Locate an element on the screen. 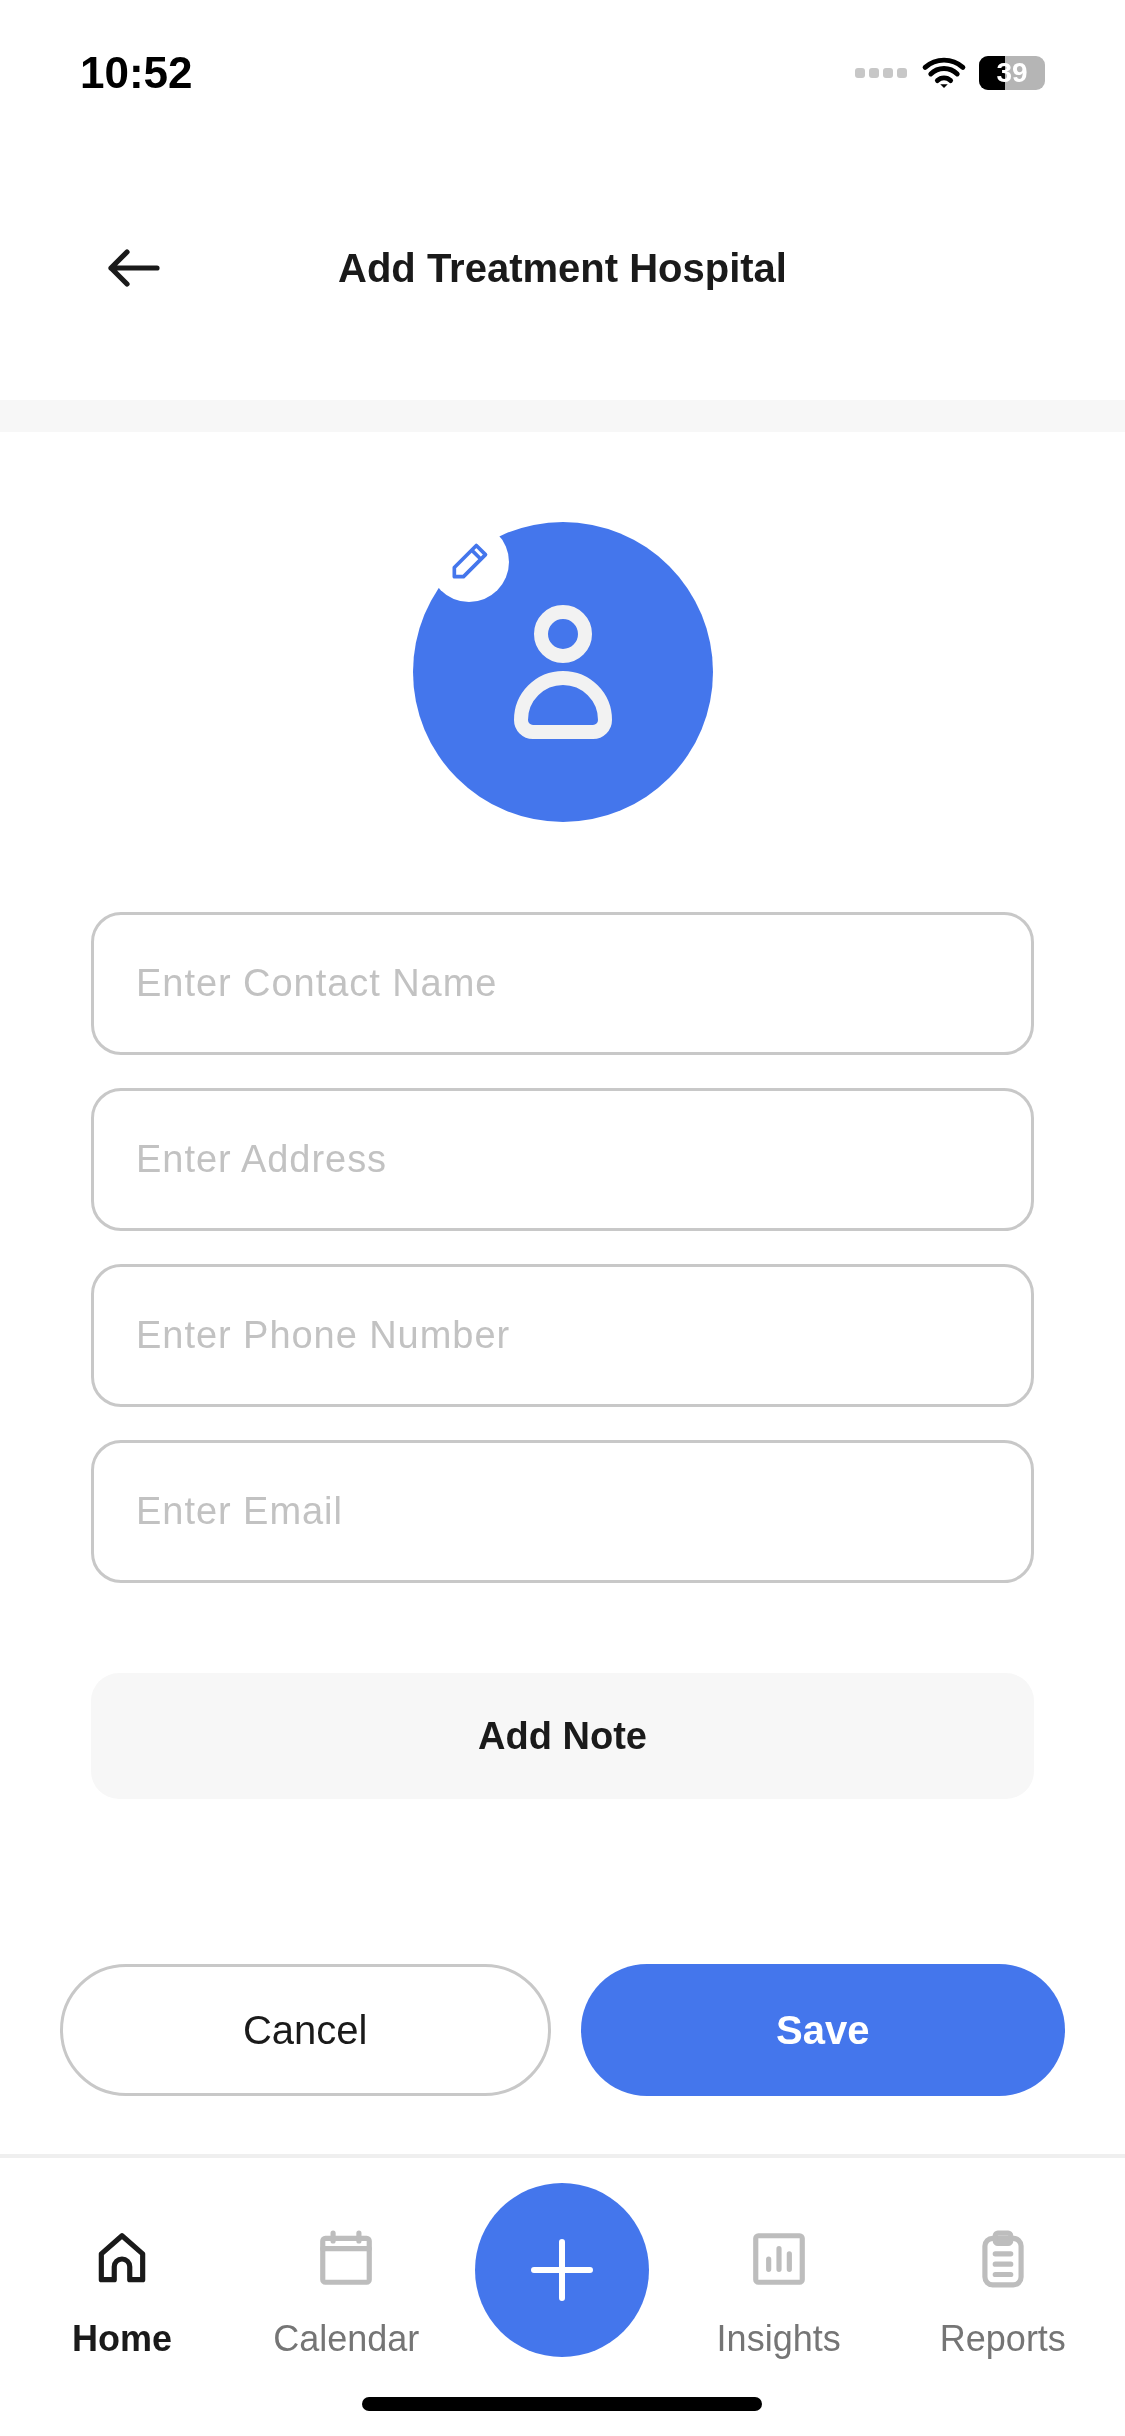 The image size is (1125, 2436). status-time: 10:52 is located at coordinates (136, 72).